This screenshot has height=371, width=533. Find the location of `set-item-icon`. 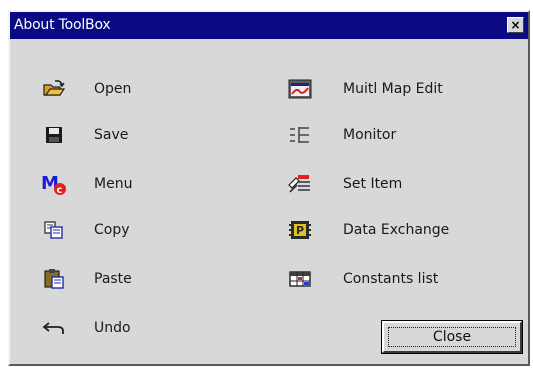

set-item-icon is located at coordinates (300, 184).